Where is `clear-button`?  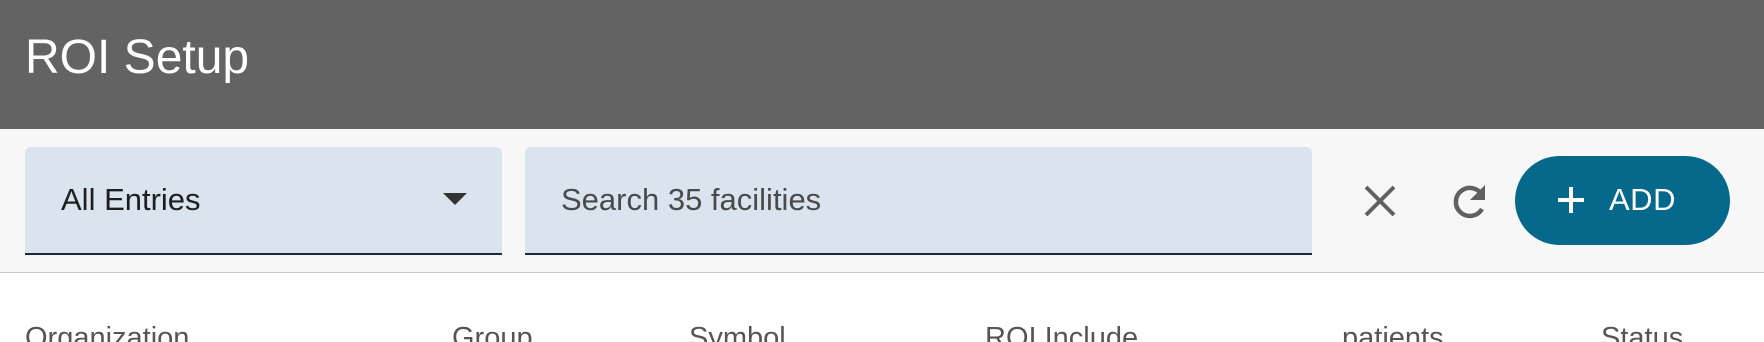
clear-button is located at coordinates (1380, 201).